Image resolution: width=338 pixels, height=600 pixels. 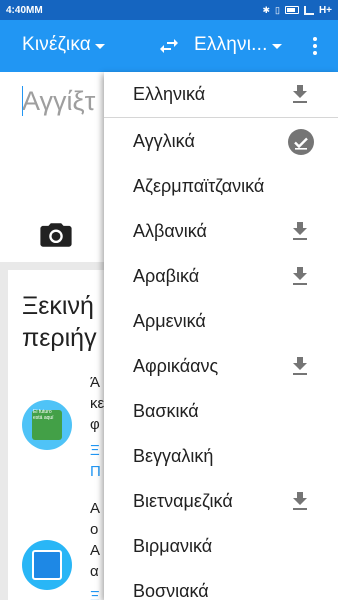 What do you see at coordinates (95, 382) in the screenshot?
I see `item1-line1: Ά` at bounding box center [95, 382].